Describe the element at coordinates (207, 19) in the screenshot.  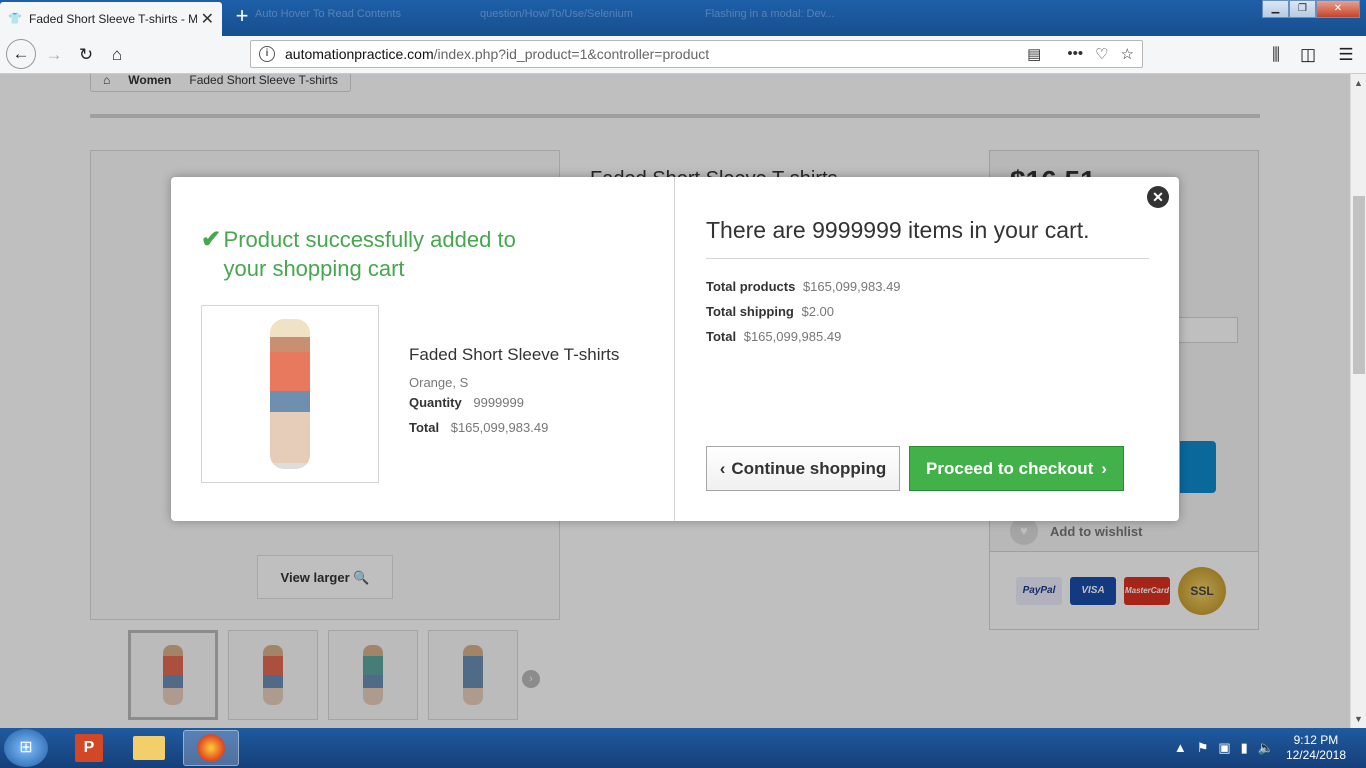
I see `tab-close-icon: ✕` at that location.